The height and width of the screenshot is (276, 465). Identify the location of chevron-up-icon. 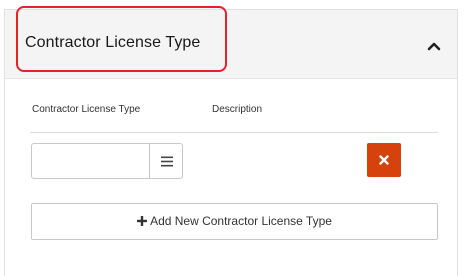
(434, 46).